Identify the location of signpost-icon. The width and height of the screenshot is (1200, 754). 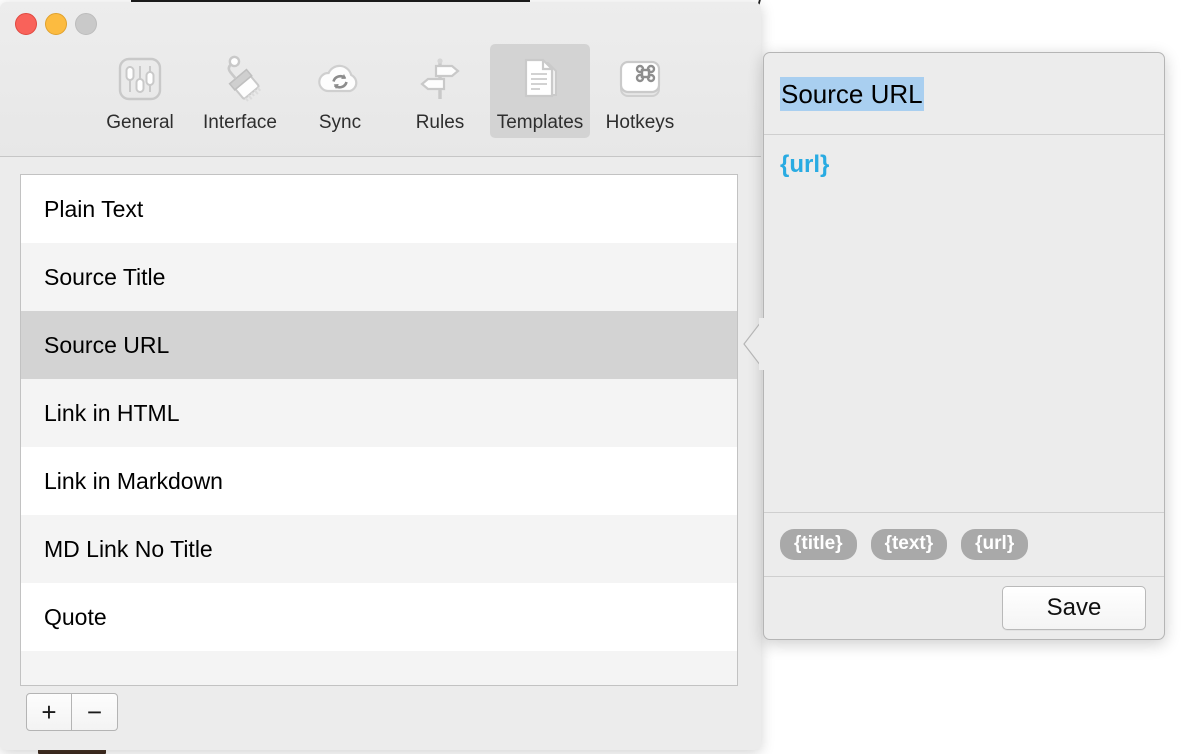
(440, 79).